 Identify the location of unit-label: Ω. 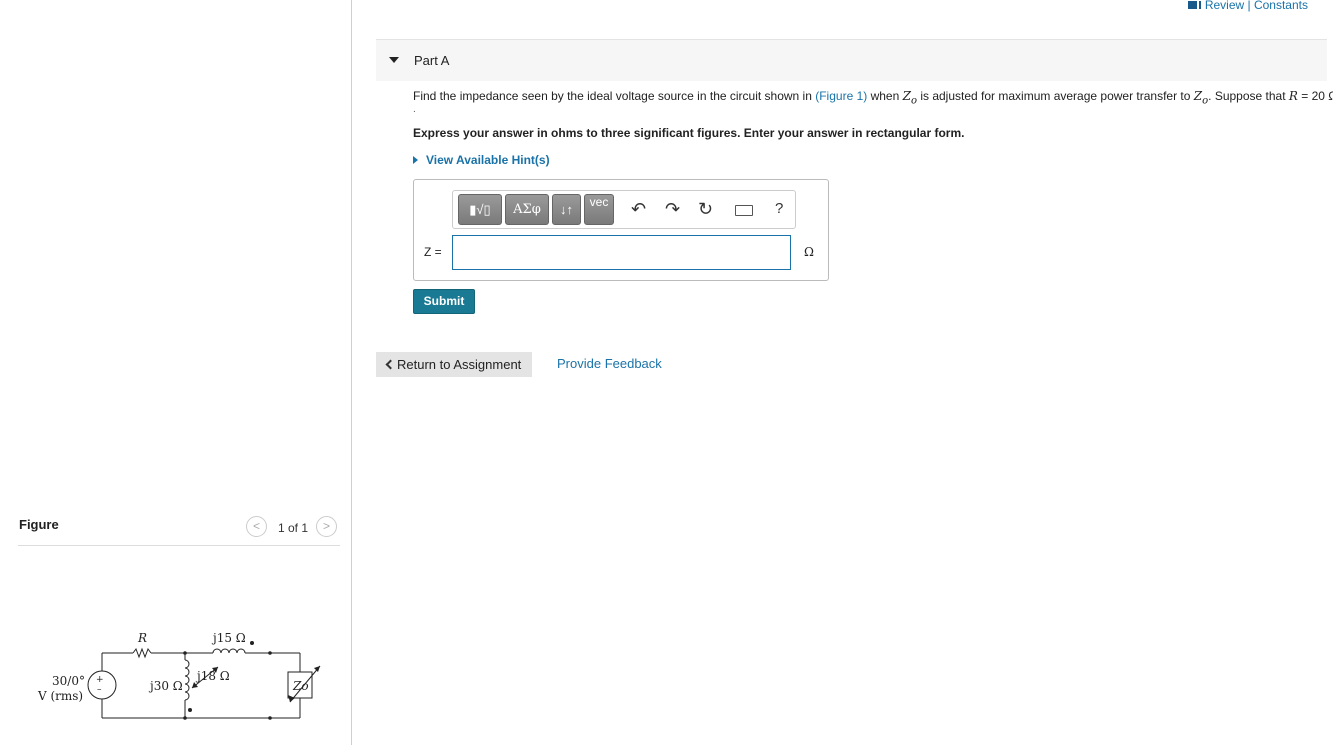
(809, 252).